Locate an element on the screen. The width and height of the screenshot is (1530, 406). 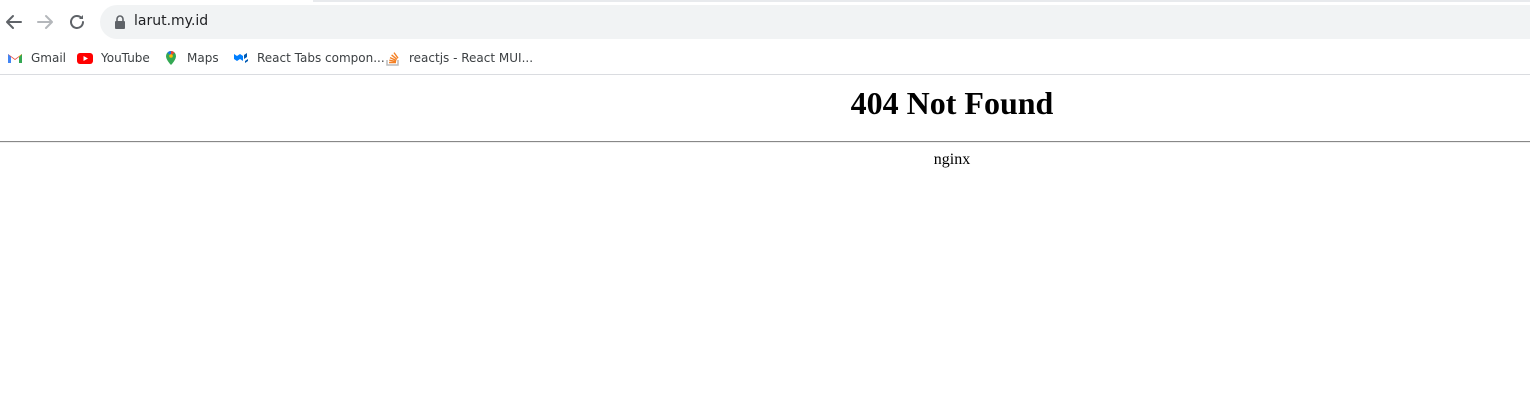
mui-icon is located at coordinates (241, 58).